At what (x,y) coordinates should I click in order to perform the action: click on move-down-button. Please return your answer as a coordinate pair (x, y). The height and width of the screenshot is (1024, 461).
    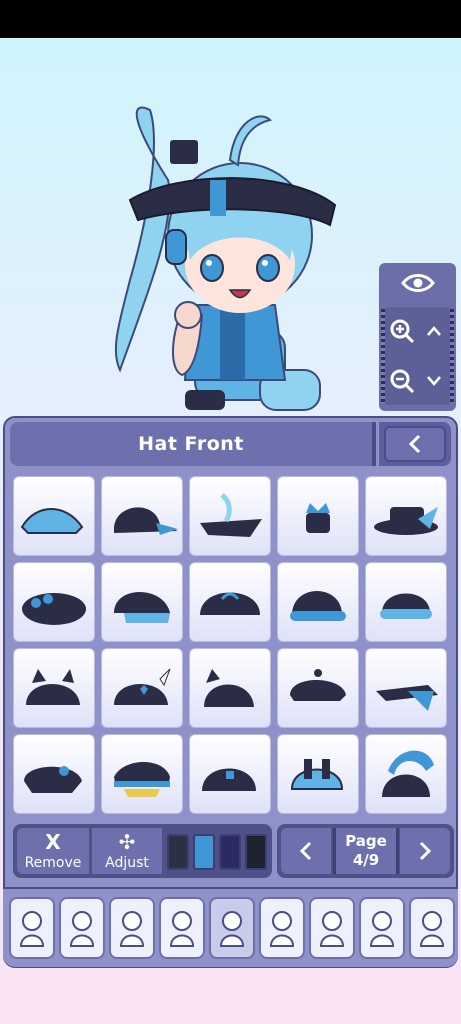
    Looking at the image, I should click on (434, 381).